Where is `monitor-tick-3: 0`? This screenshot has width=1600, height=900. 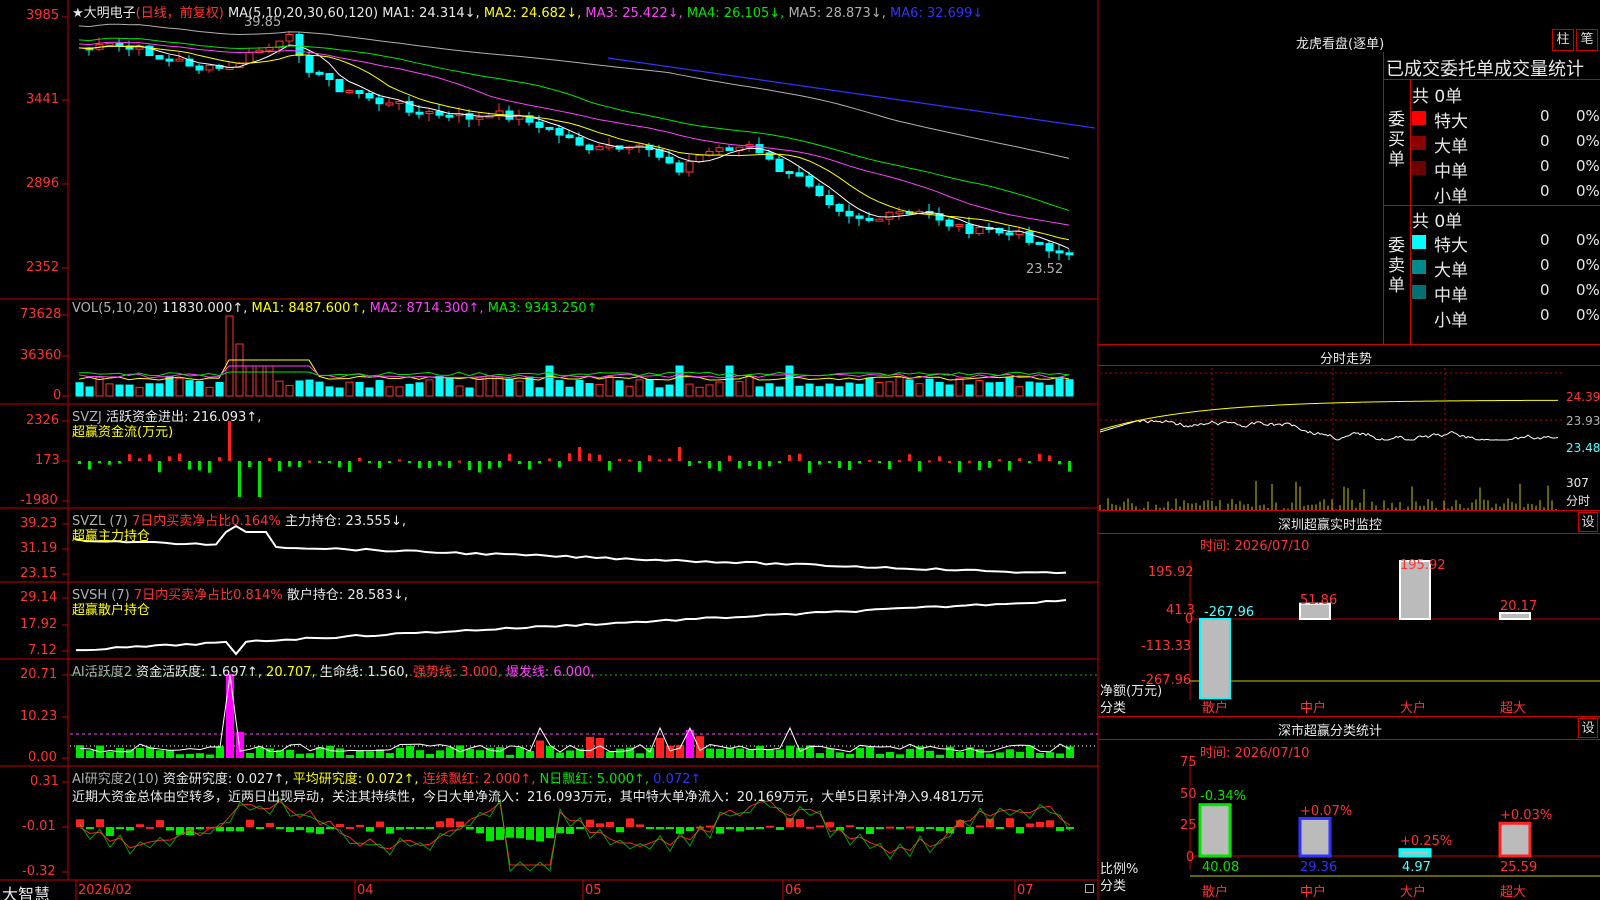 monitor-tick-3: 0 is located at coordinates (1189, 619).